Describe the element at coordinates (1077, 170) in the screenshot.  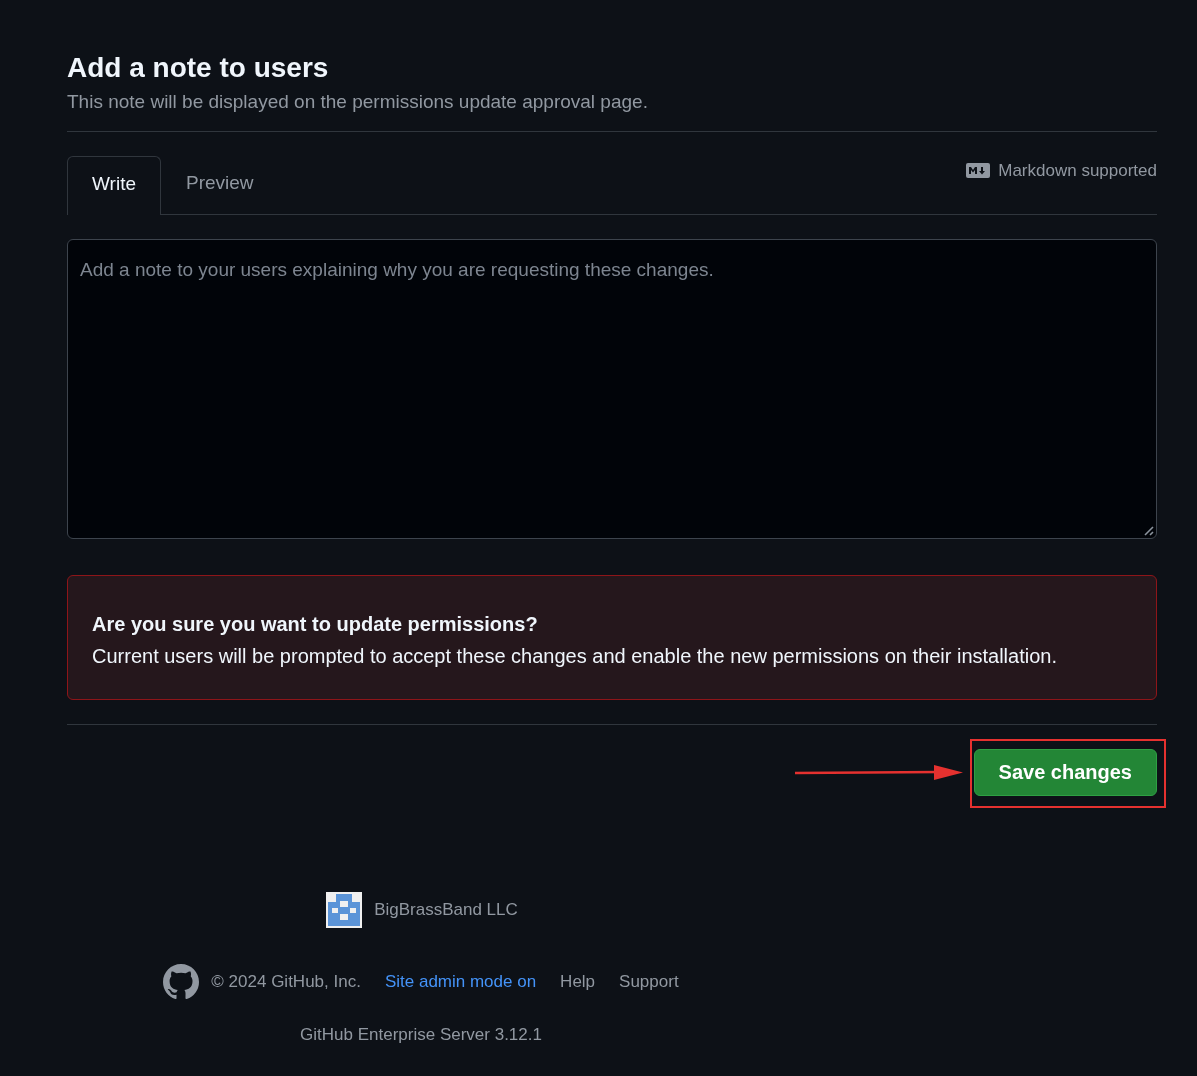
I see `markdown-hint: Markdown supported` at that location.